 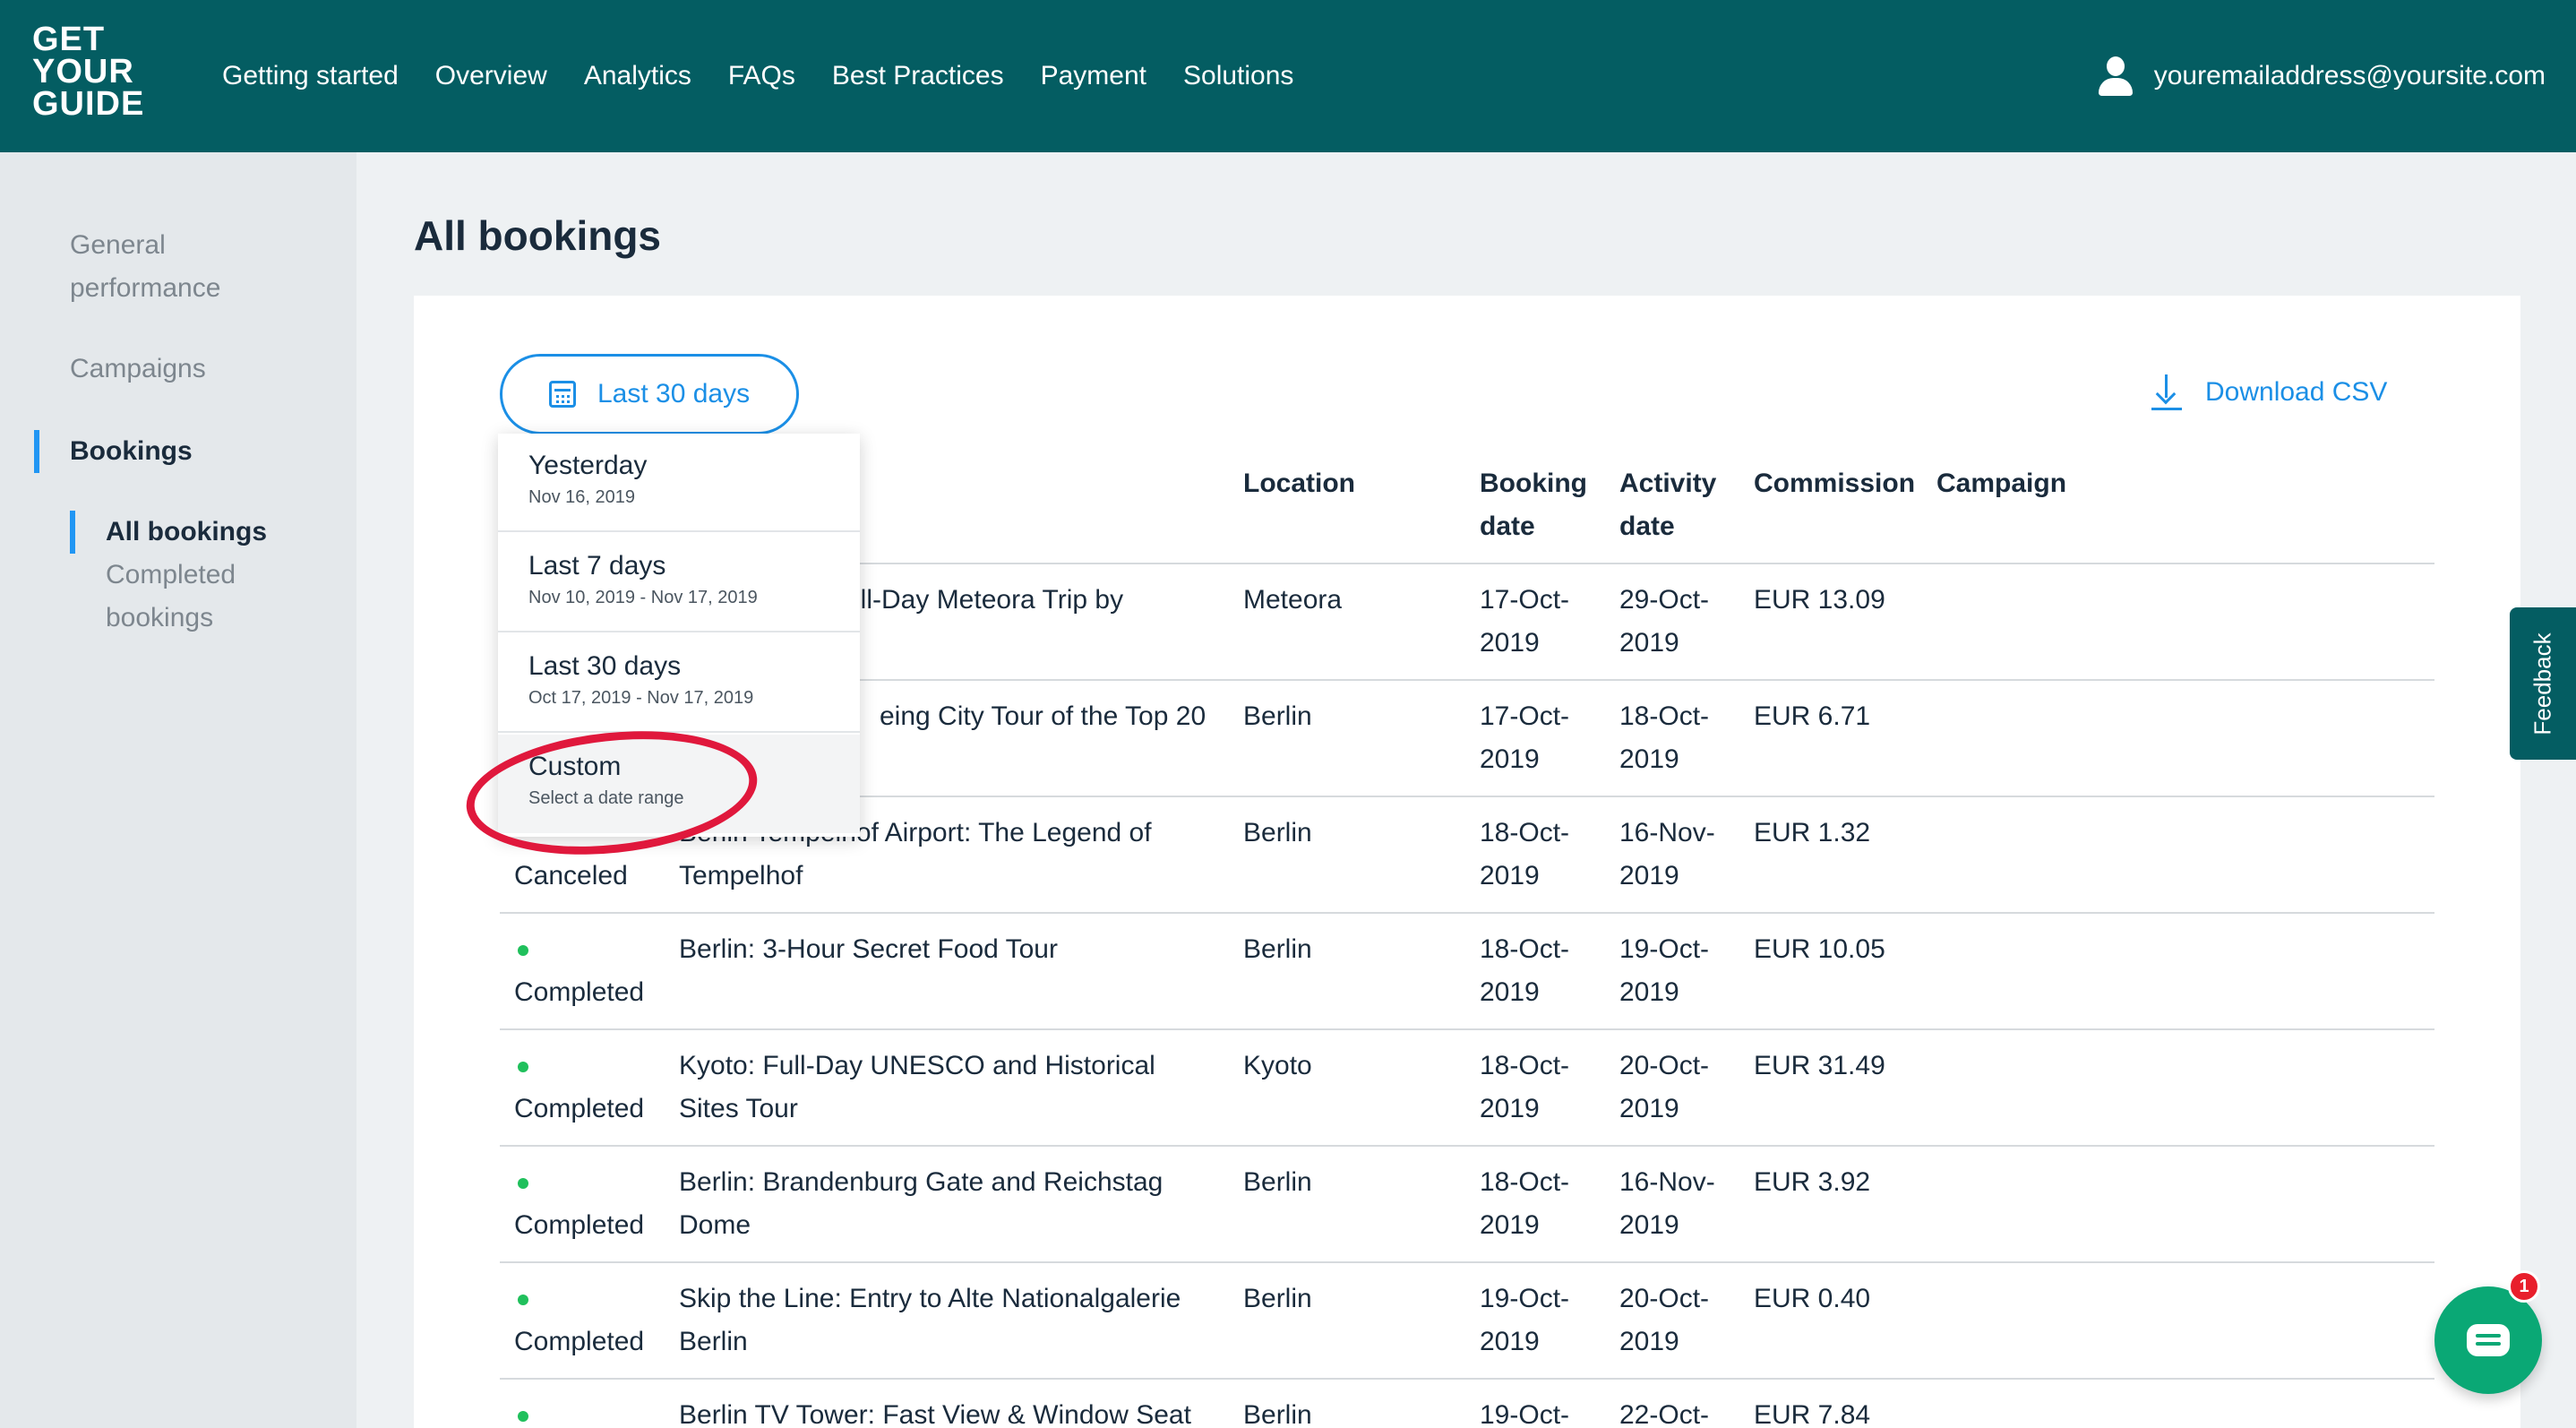 I want to click on column-header-campaign: Campaign, so click(x=2001, y=484).